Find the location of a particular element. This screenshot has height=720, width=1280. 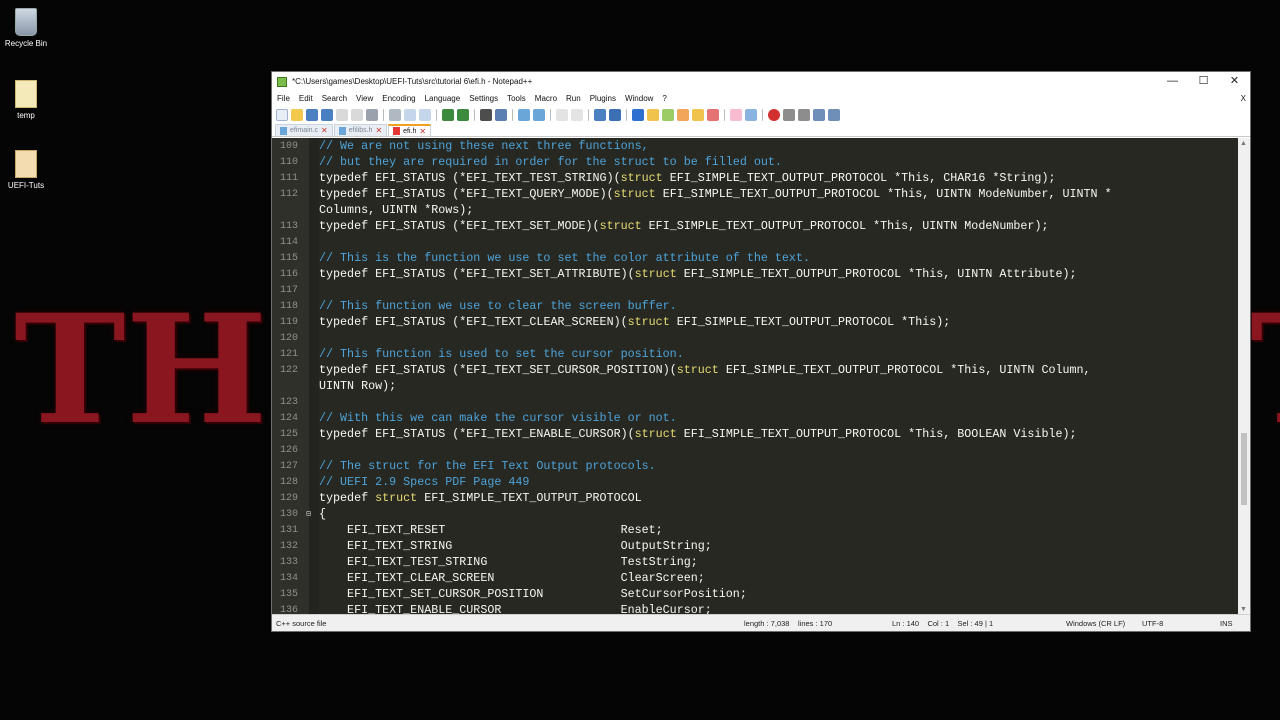

scroll-up-icon: ▲ is located at coordinates (1243, 143).